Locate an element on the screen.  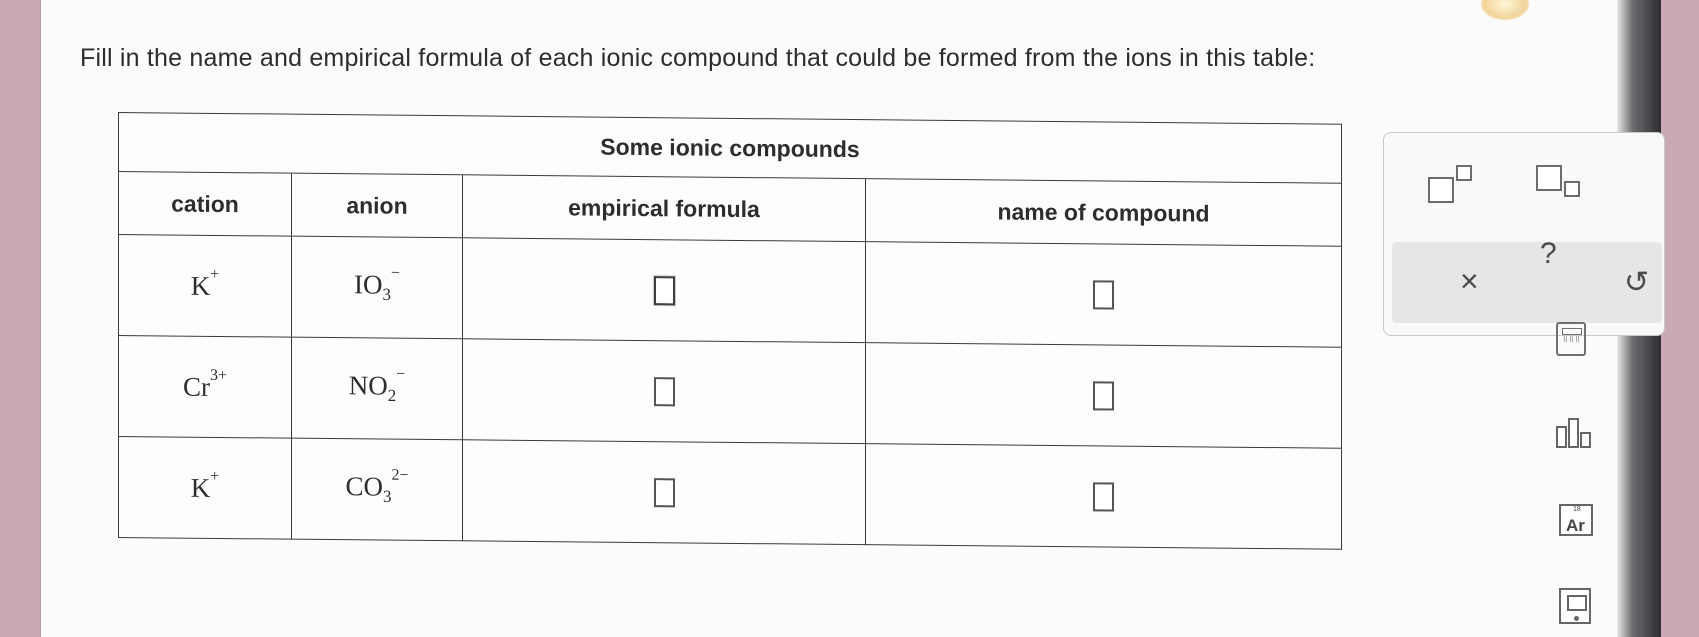
table-row: Cr3+ NO2 − is located at coordinates (730, 392).